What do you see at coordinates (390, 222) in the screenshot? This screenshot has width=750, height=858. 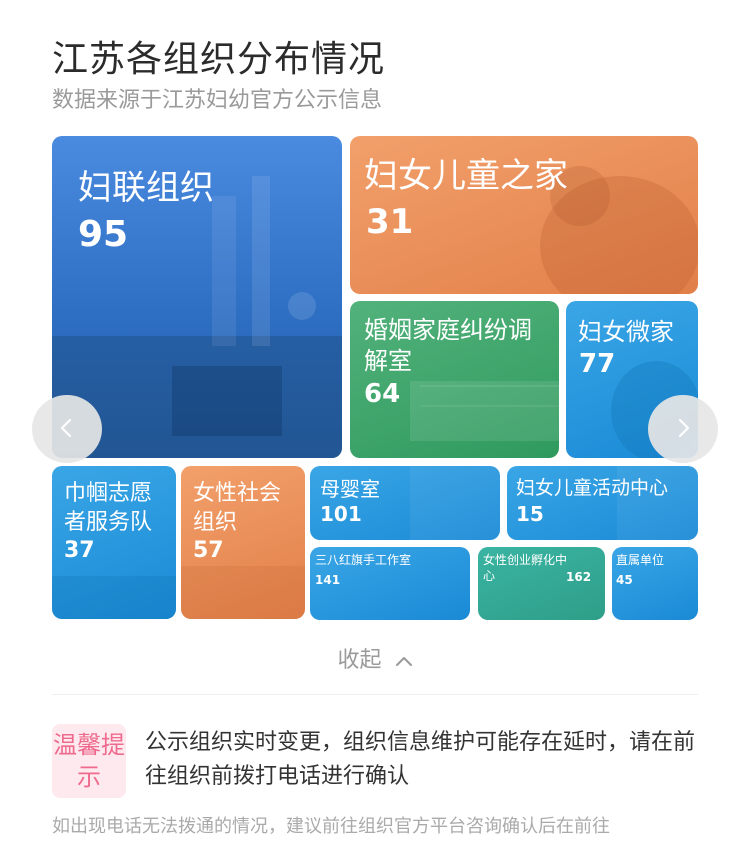 I see `tile-count: 31` at bounding box center [390, 222].